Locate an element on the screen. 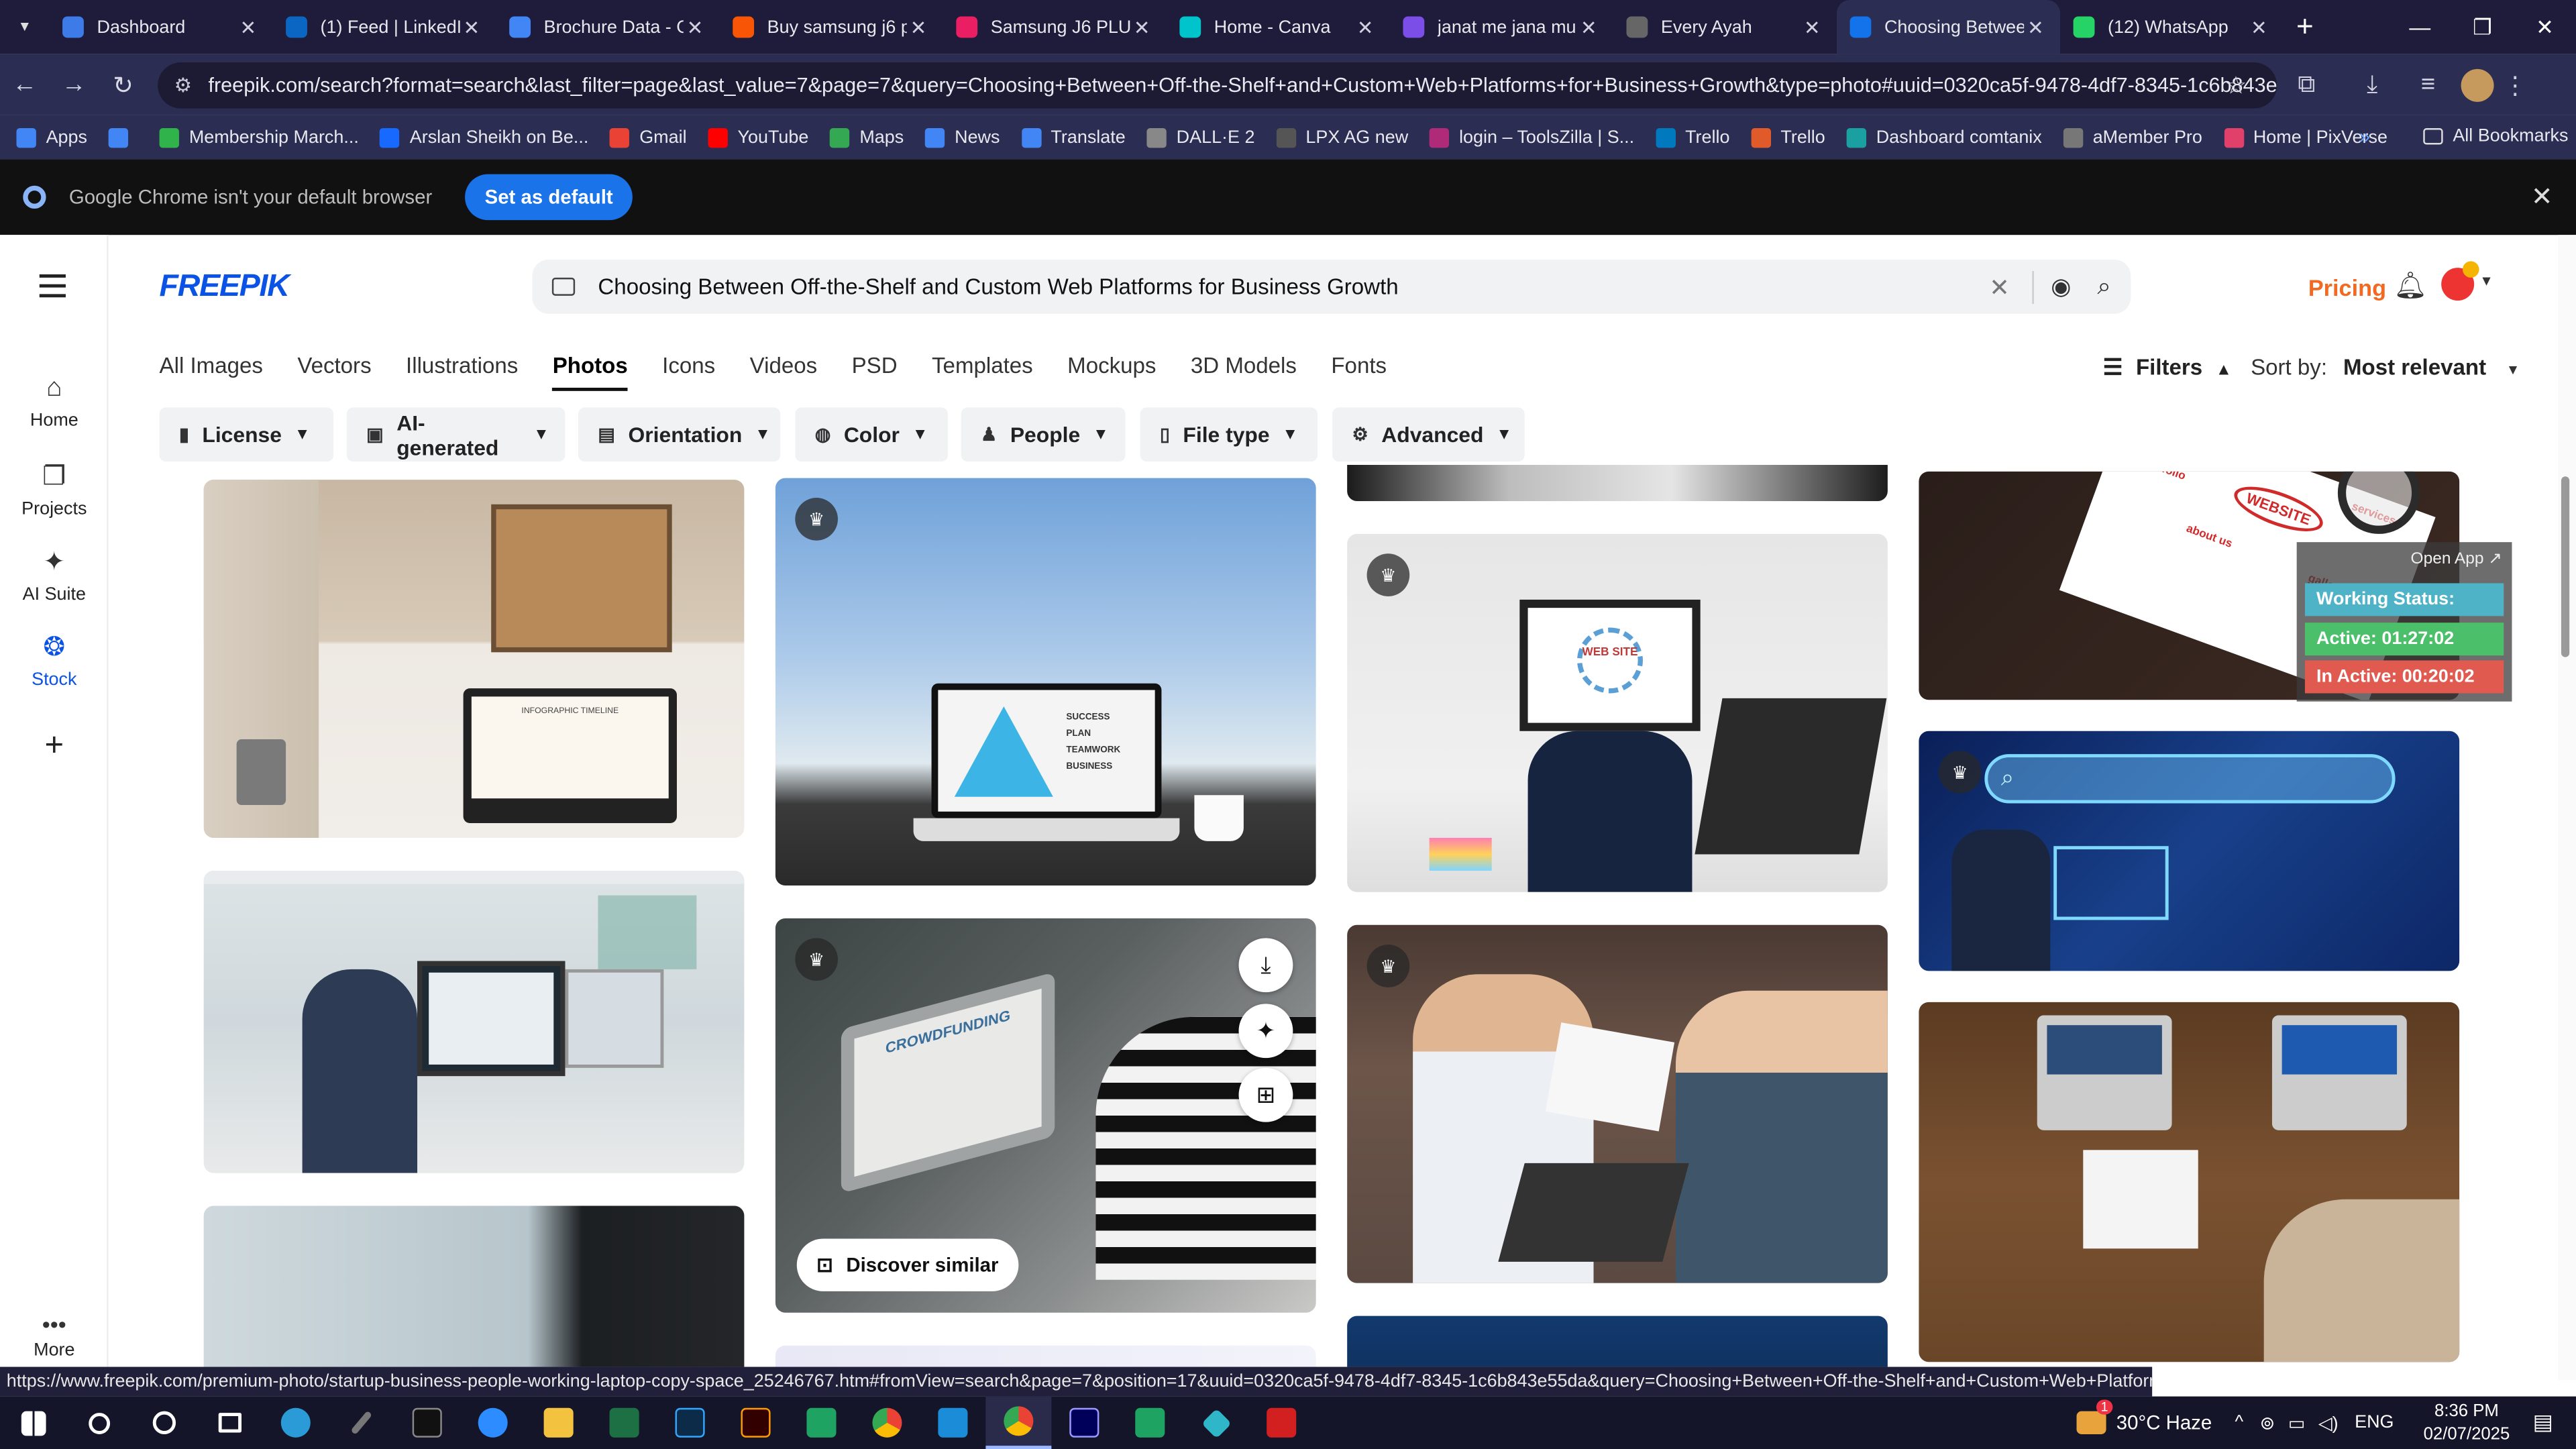 The width and height of the screenshot is (2576, 1449). browser-tab: Brochure Data - G ✕ is located at coordinates (608, 27).